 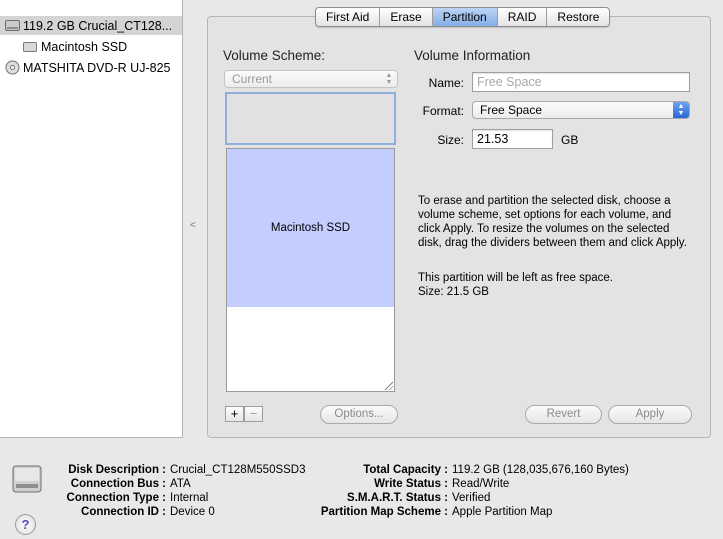 I want to click on info-value: 119.2 GB (128,035,676,160 Bytes), so click(x=540, y=470).